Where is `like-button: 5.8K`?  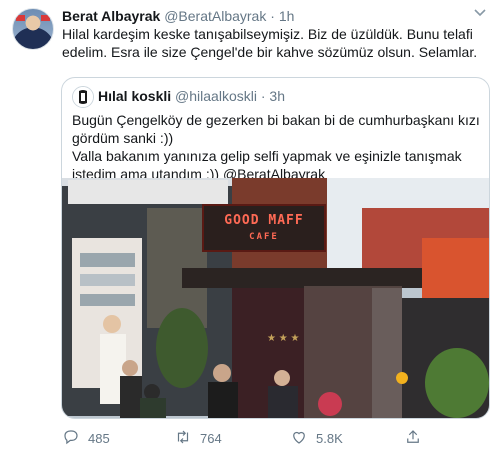 like-button: 5.8K is located at coordinates (316, 438).